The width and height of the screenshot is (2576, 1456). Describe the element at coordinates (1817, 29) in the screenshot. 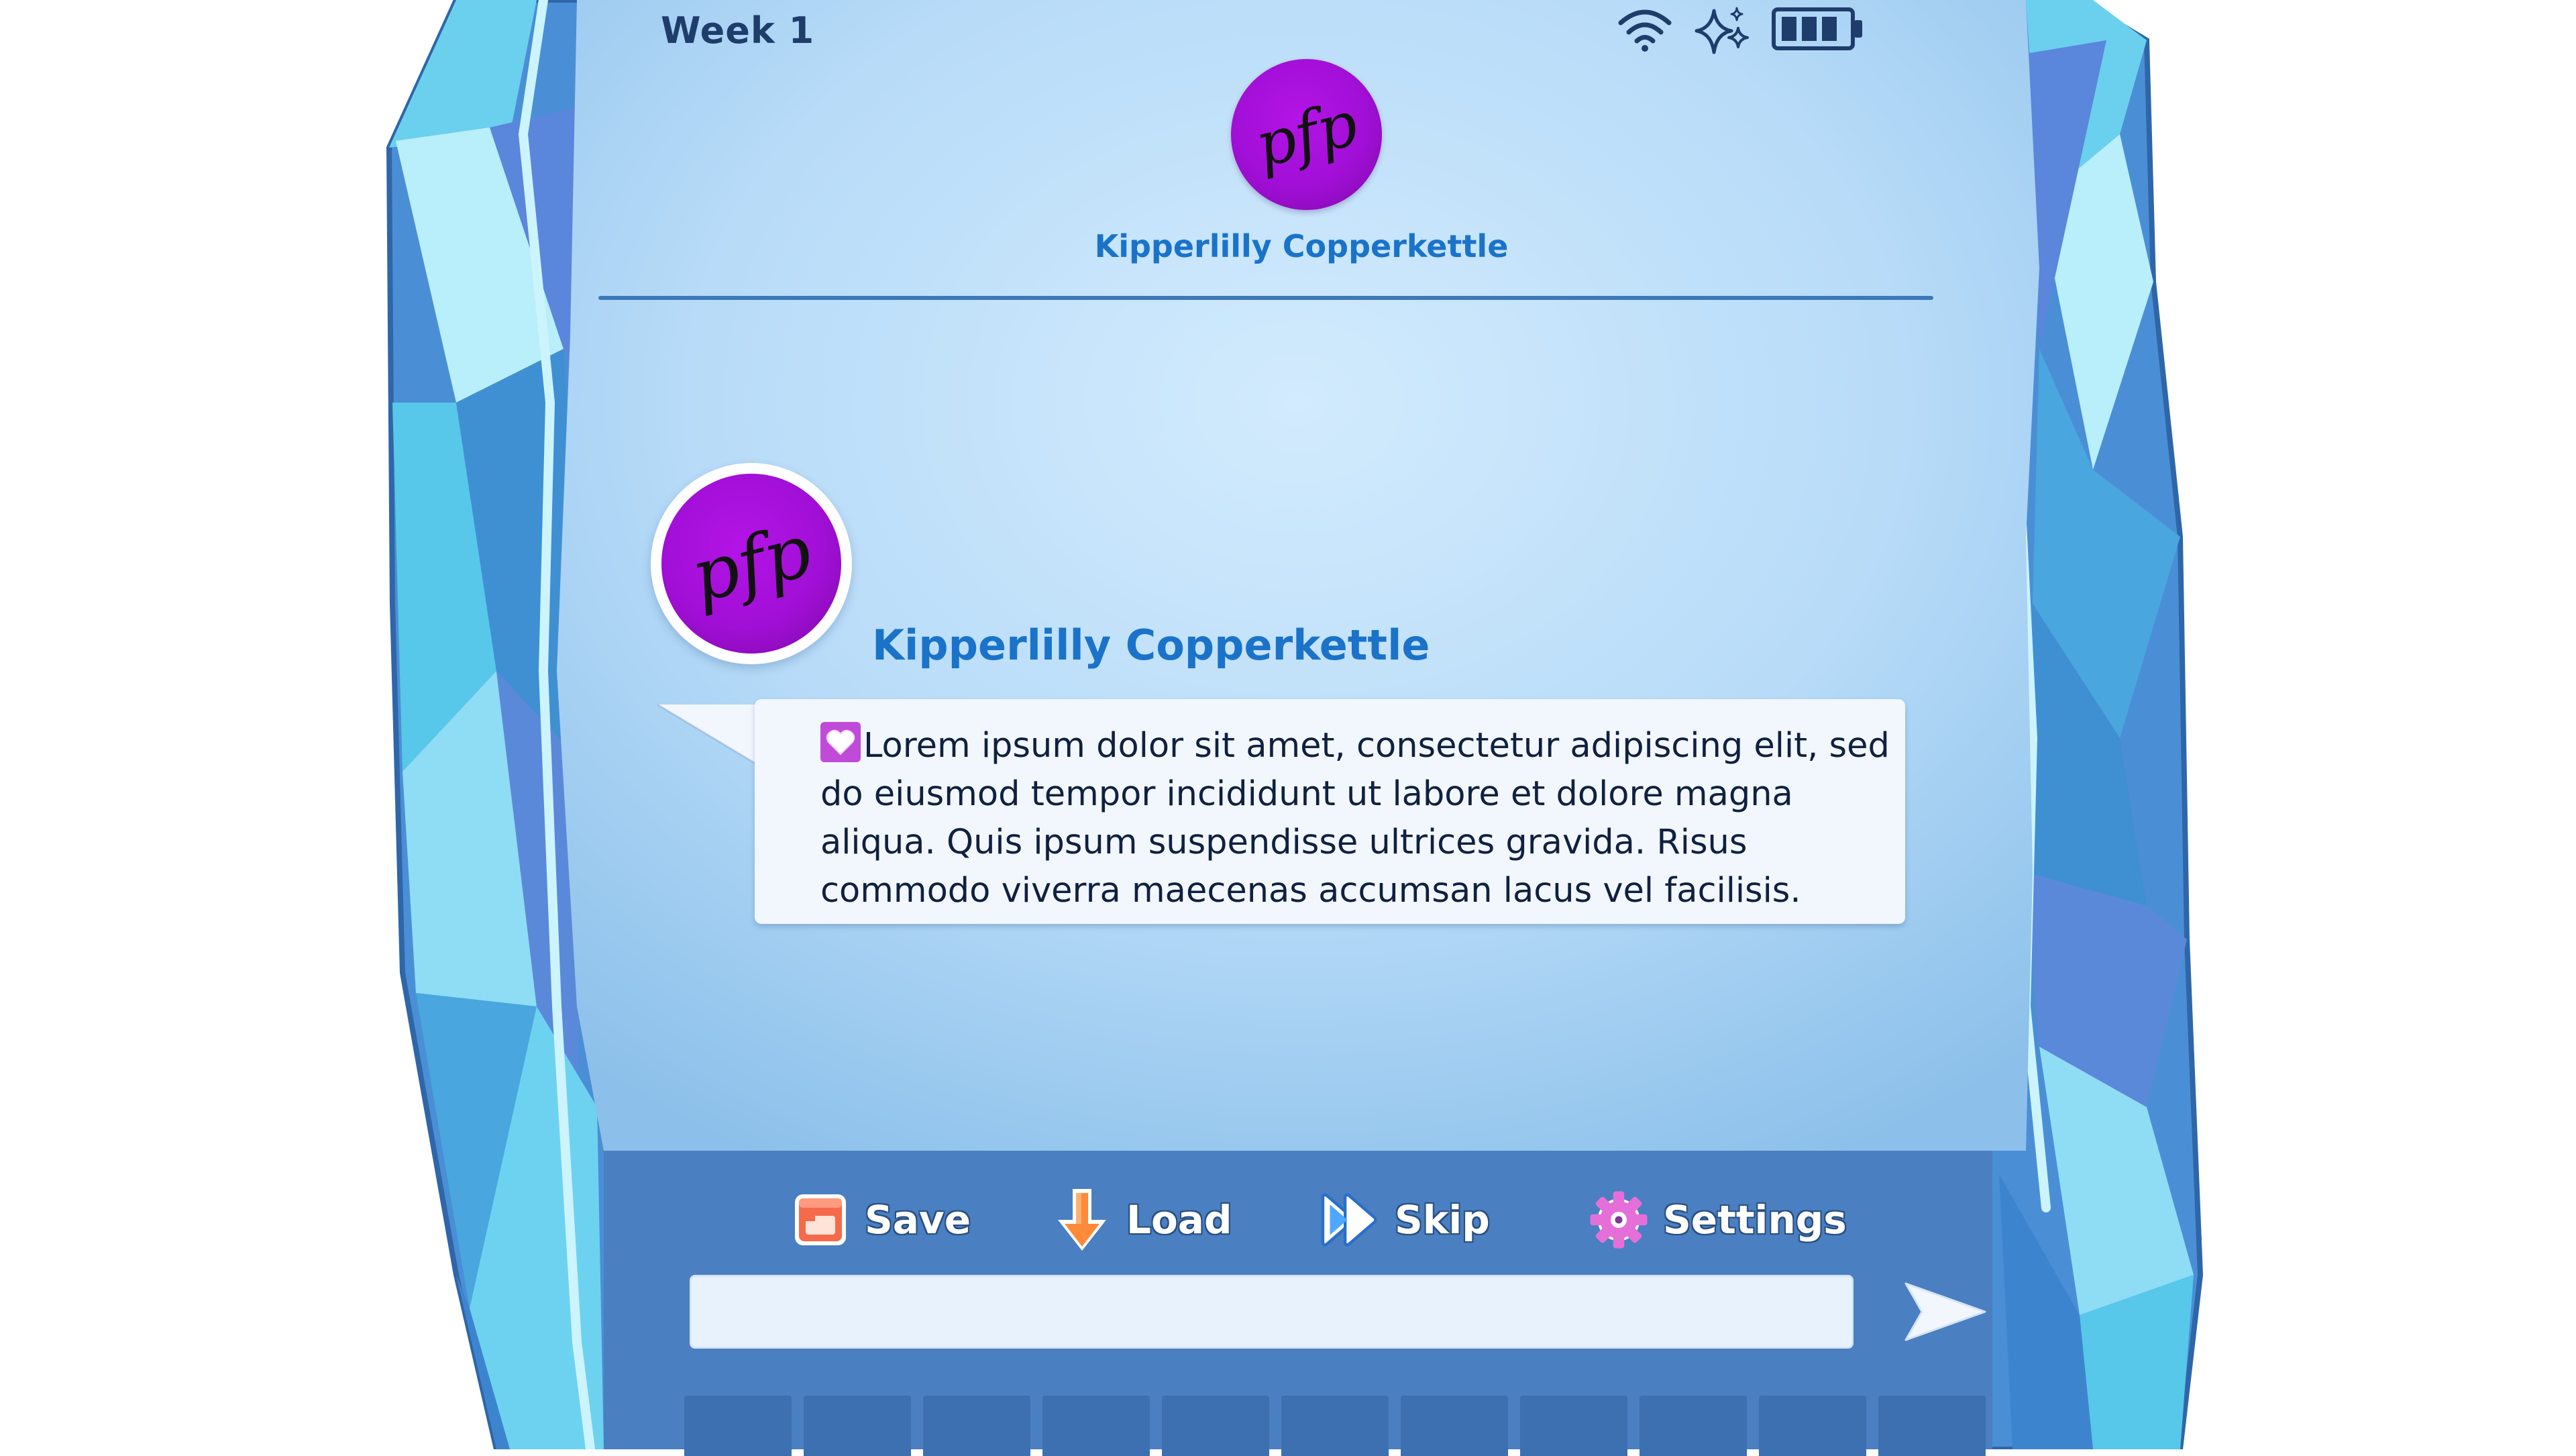

I see `battery-icon` at that location.